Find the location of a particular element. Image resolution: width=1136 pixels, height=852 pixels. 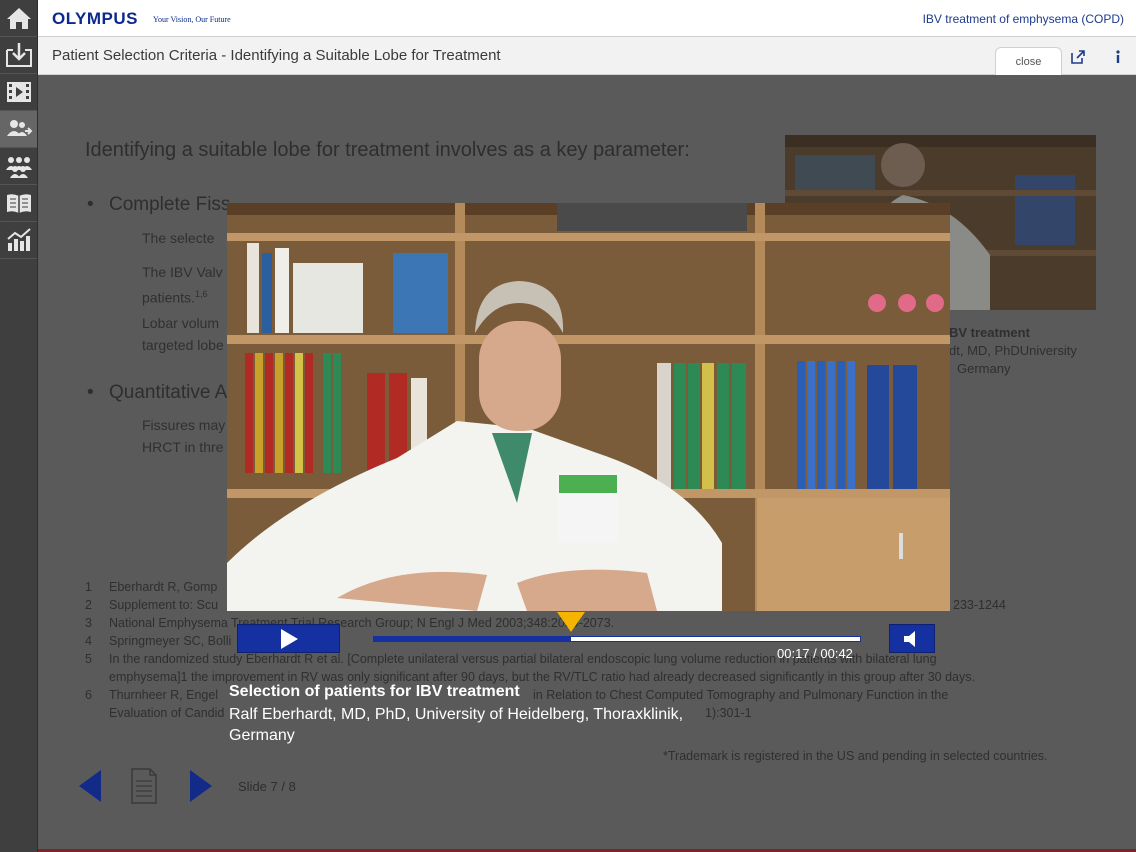

chart-icon is located at coordinates (18, 239).